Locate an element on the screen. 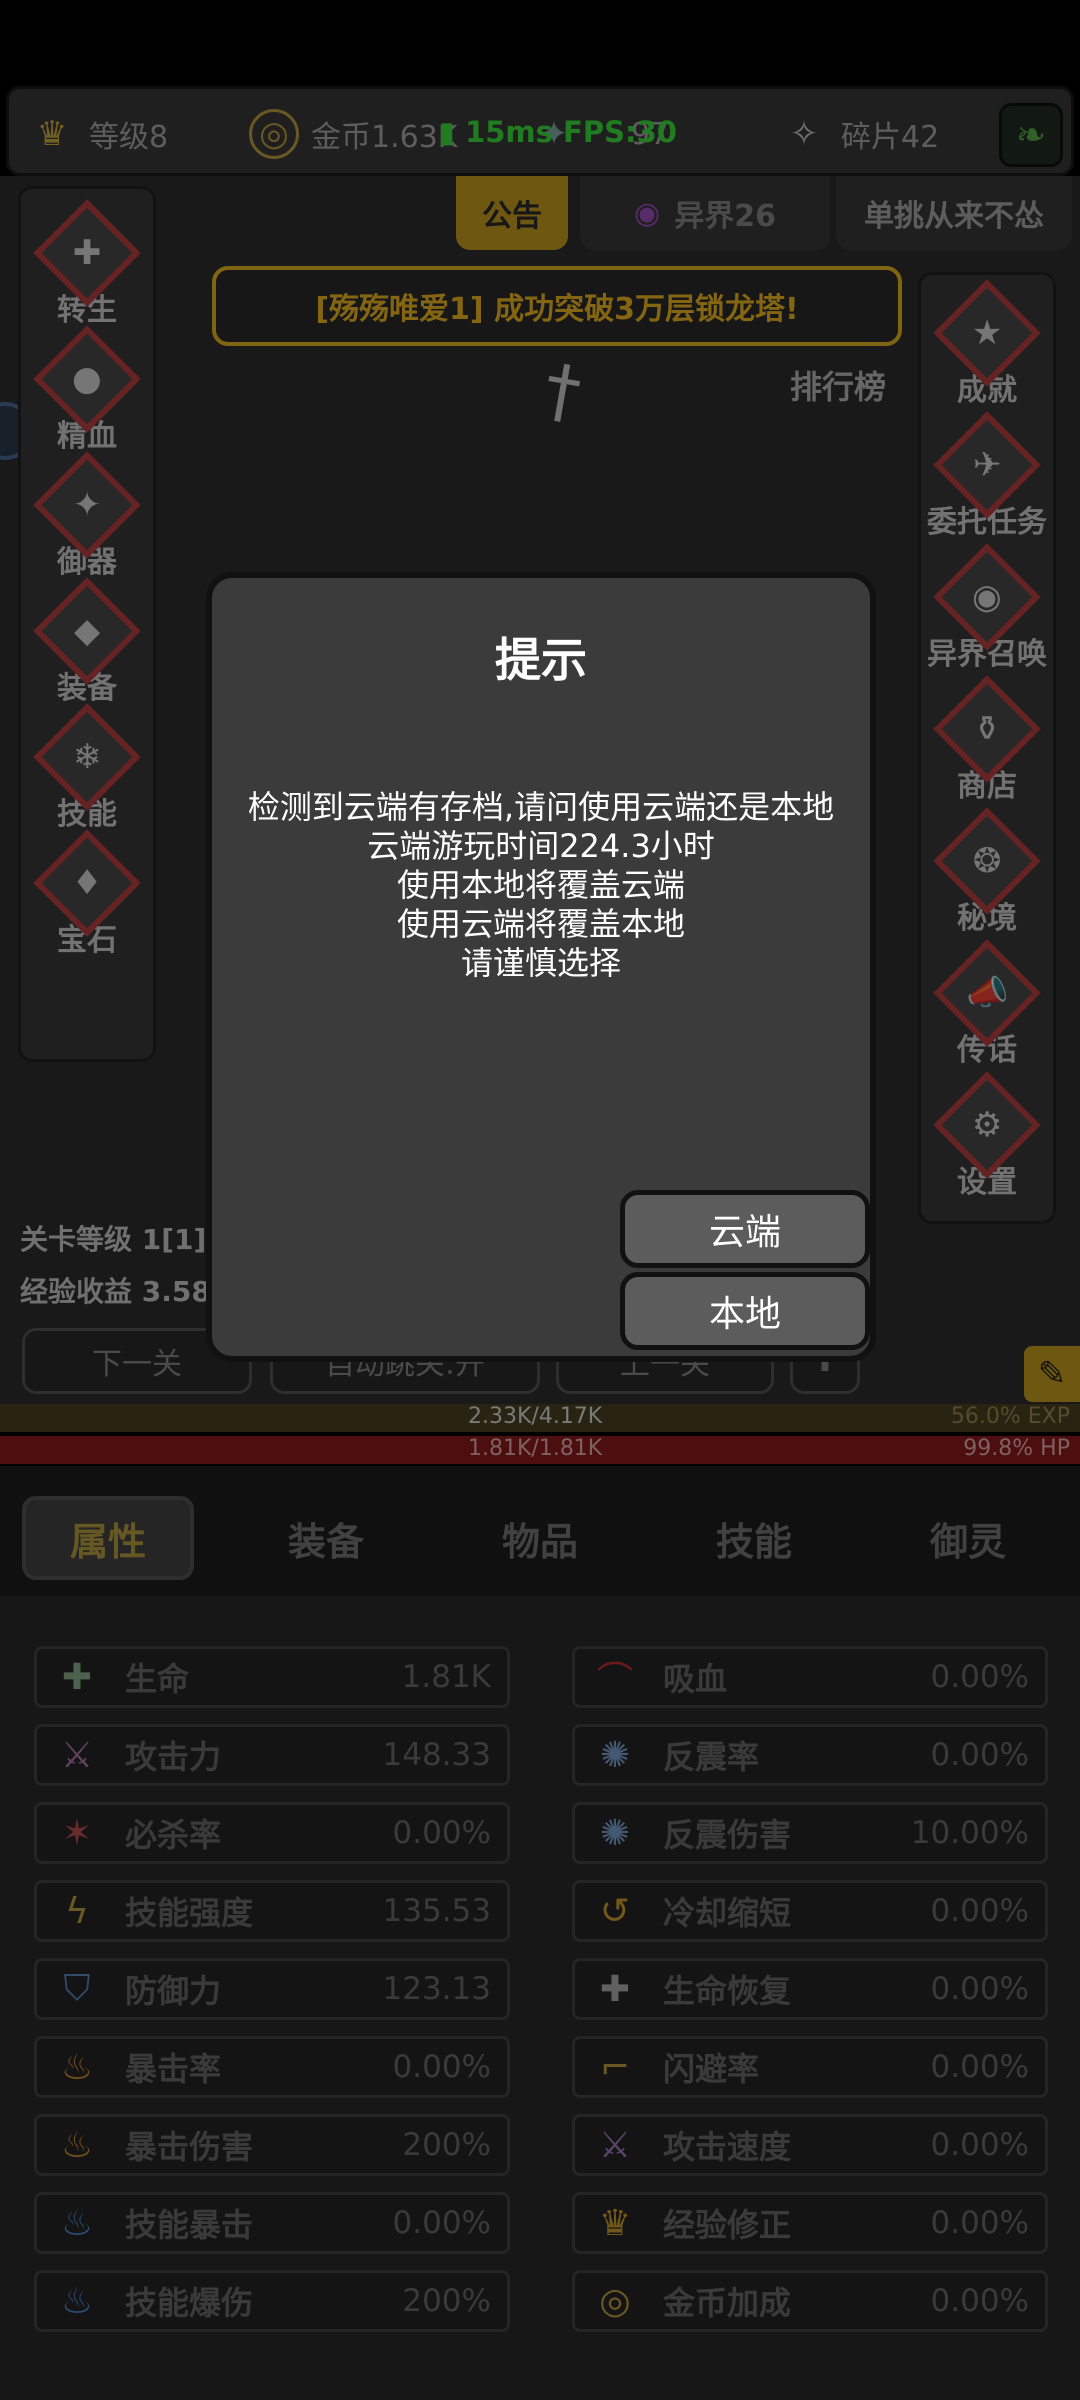  dialog-line: 云端游玩时间224.3小时 is located at coordinates (541, 846).